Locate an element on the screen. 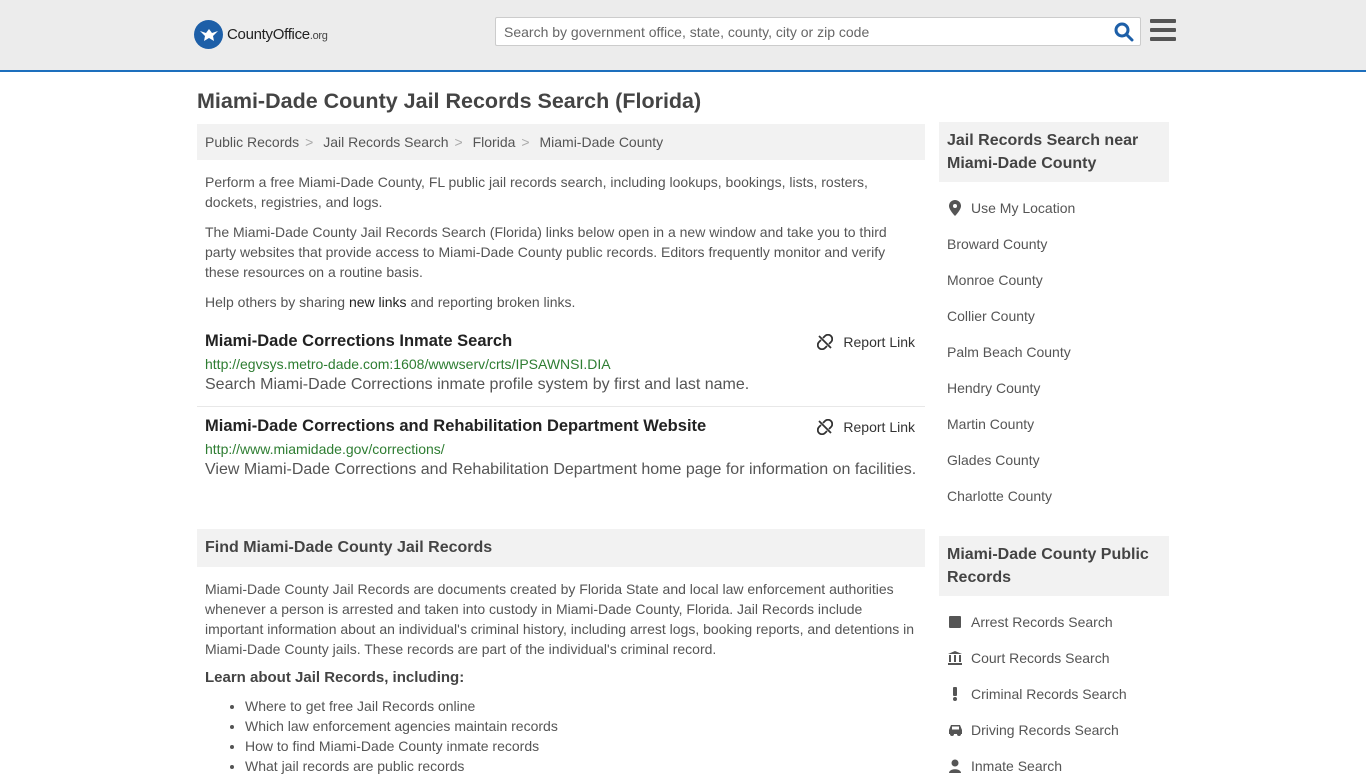 This screenshot has height=784, width=1366. county-link-palm-beach: Palm Beach County is located at coordinates (1009, 352).